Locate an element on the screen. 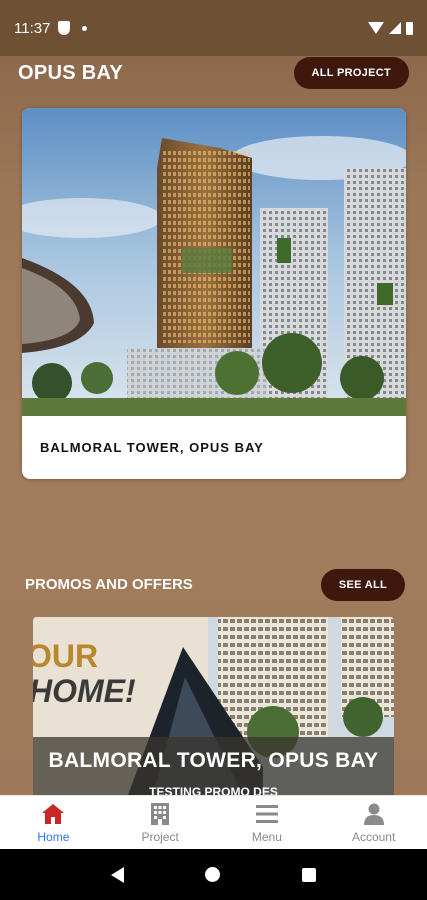 The image size is (427, 900). nav-menu-label: Menu is located at coordinates (266, 836).